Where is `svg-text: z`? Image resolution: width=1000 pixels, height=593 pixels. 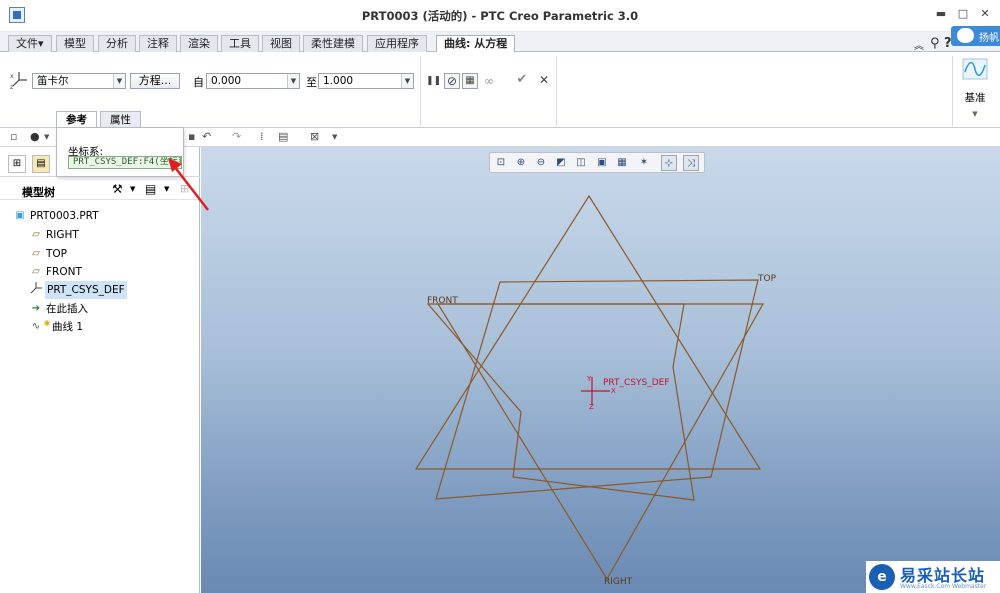 svg-text: z is located at coordinates (11, 87).